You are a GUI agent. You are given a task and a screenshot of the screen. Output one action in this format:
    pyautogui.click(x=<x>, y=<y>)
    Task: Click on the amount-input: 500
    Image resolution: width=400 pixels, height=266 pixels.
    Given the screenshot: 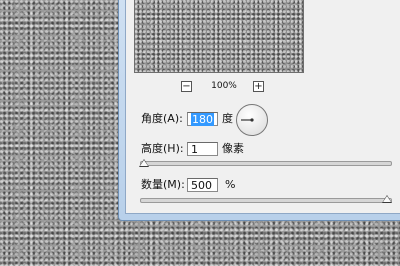 What is the action you would take?
    pyautogui.click(x=202, y=185)
    